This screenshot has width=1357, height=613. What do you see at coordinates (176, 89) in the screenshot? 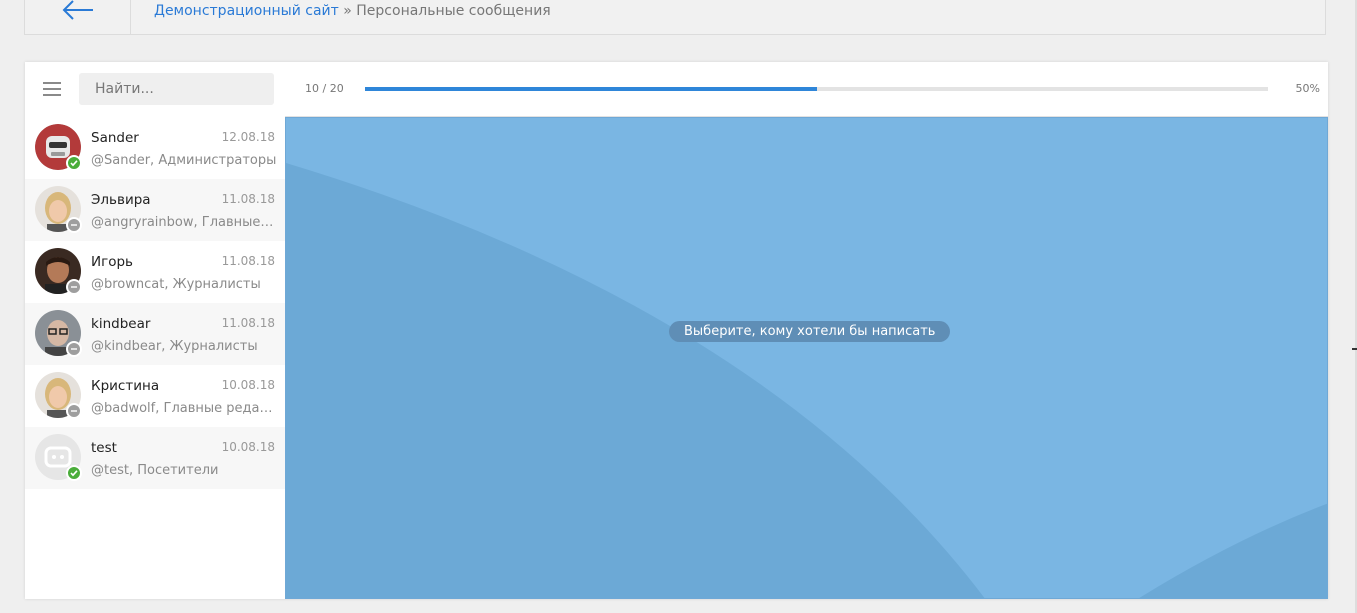
I see `search-input` at bounding box center [176, 89].